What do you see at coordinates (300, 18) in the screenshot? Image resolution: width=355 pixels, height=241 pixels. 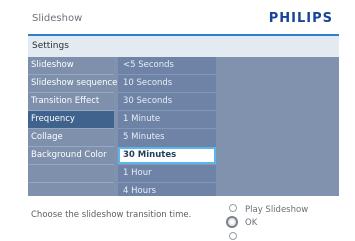 I see `brand-logo: PHILIPS` at bounding box center [300, 18].